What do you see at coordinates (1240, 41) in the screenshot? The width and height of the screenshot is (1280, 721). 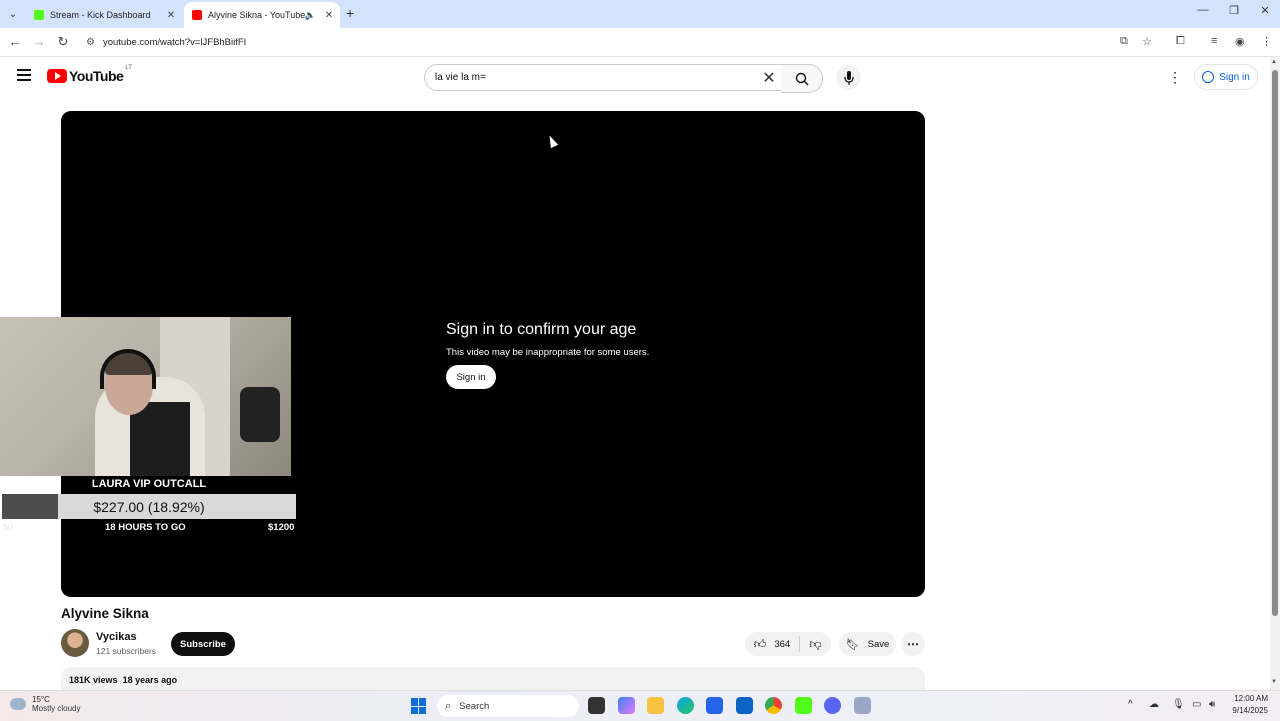 I see `profile-icon: ◉` at bounding box center [1240, 41].